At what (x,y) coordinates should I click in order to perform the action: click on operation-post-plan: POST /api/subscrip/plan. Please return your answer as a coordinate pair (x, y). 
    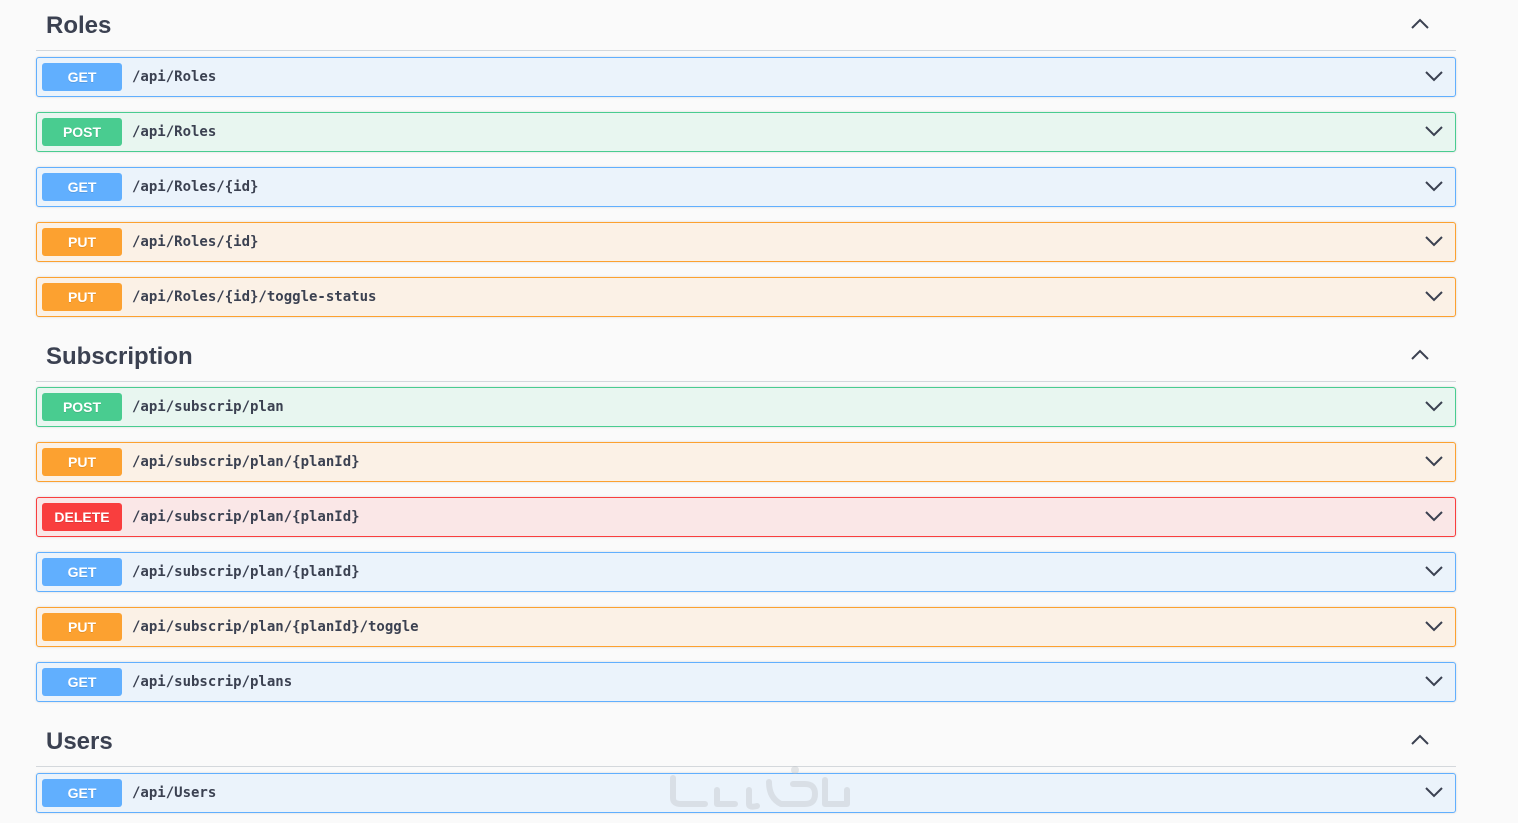
    Looking at the image, I should click on (746, 407).